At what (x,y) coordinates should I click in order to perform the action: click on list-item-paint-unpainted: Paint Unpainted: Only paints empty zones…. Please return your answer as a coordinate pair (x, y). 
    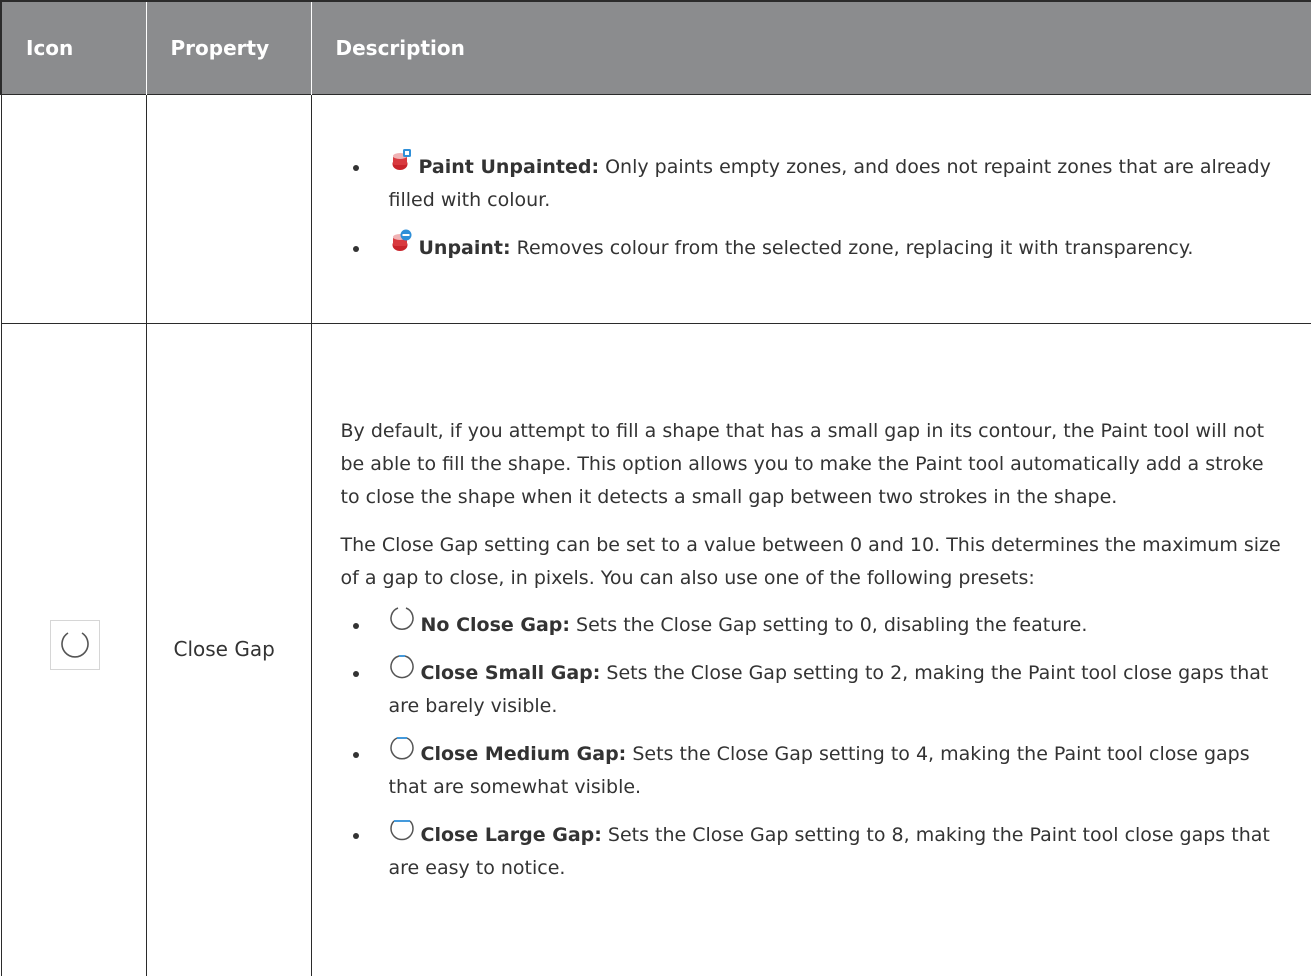
    Looking at the image, I should click on (820, 182).